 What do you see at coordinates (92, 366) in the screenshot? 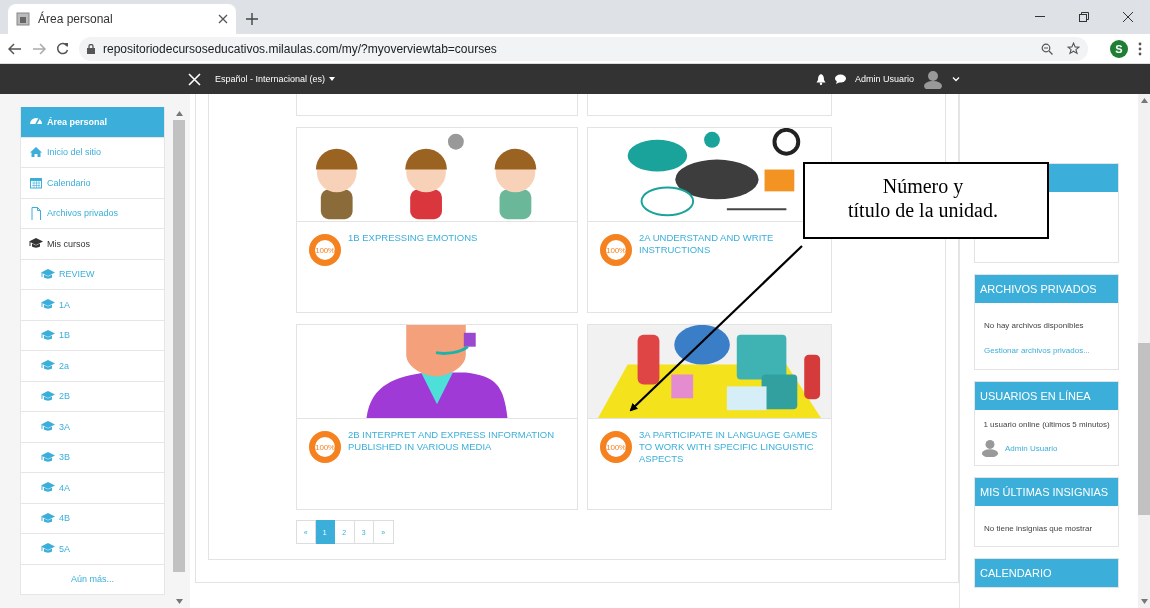
I see `nav-item: 2a` at bounding box center [92, 366].